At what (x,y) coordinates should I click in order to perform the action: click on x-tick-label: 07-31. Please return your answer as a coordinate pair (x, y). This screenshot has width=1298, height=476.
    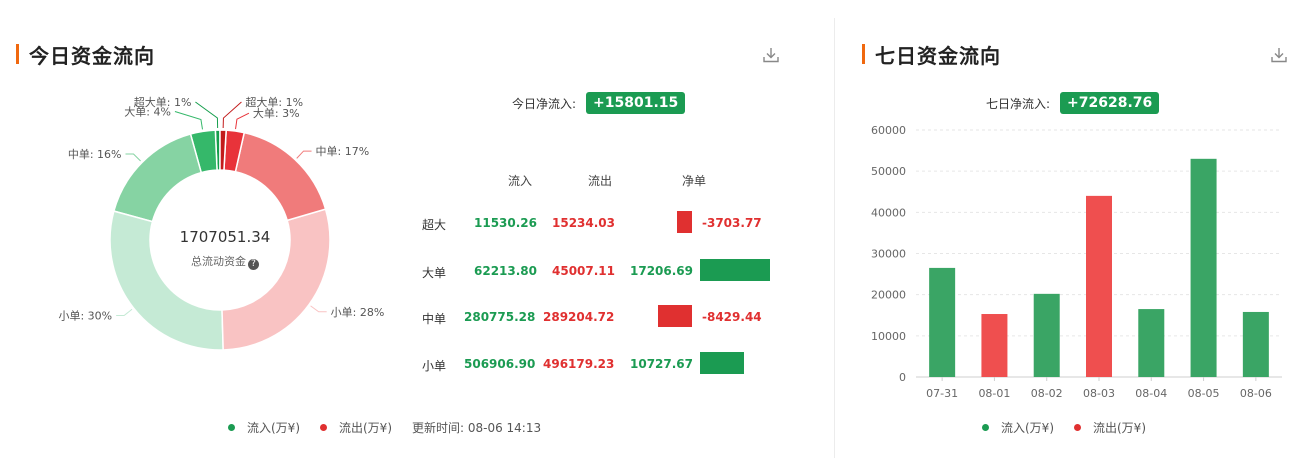
    Looking at the image, I should click on (942, 393).